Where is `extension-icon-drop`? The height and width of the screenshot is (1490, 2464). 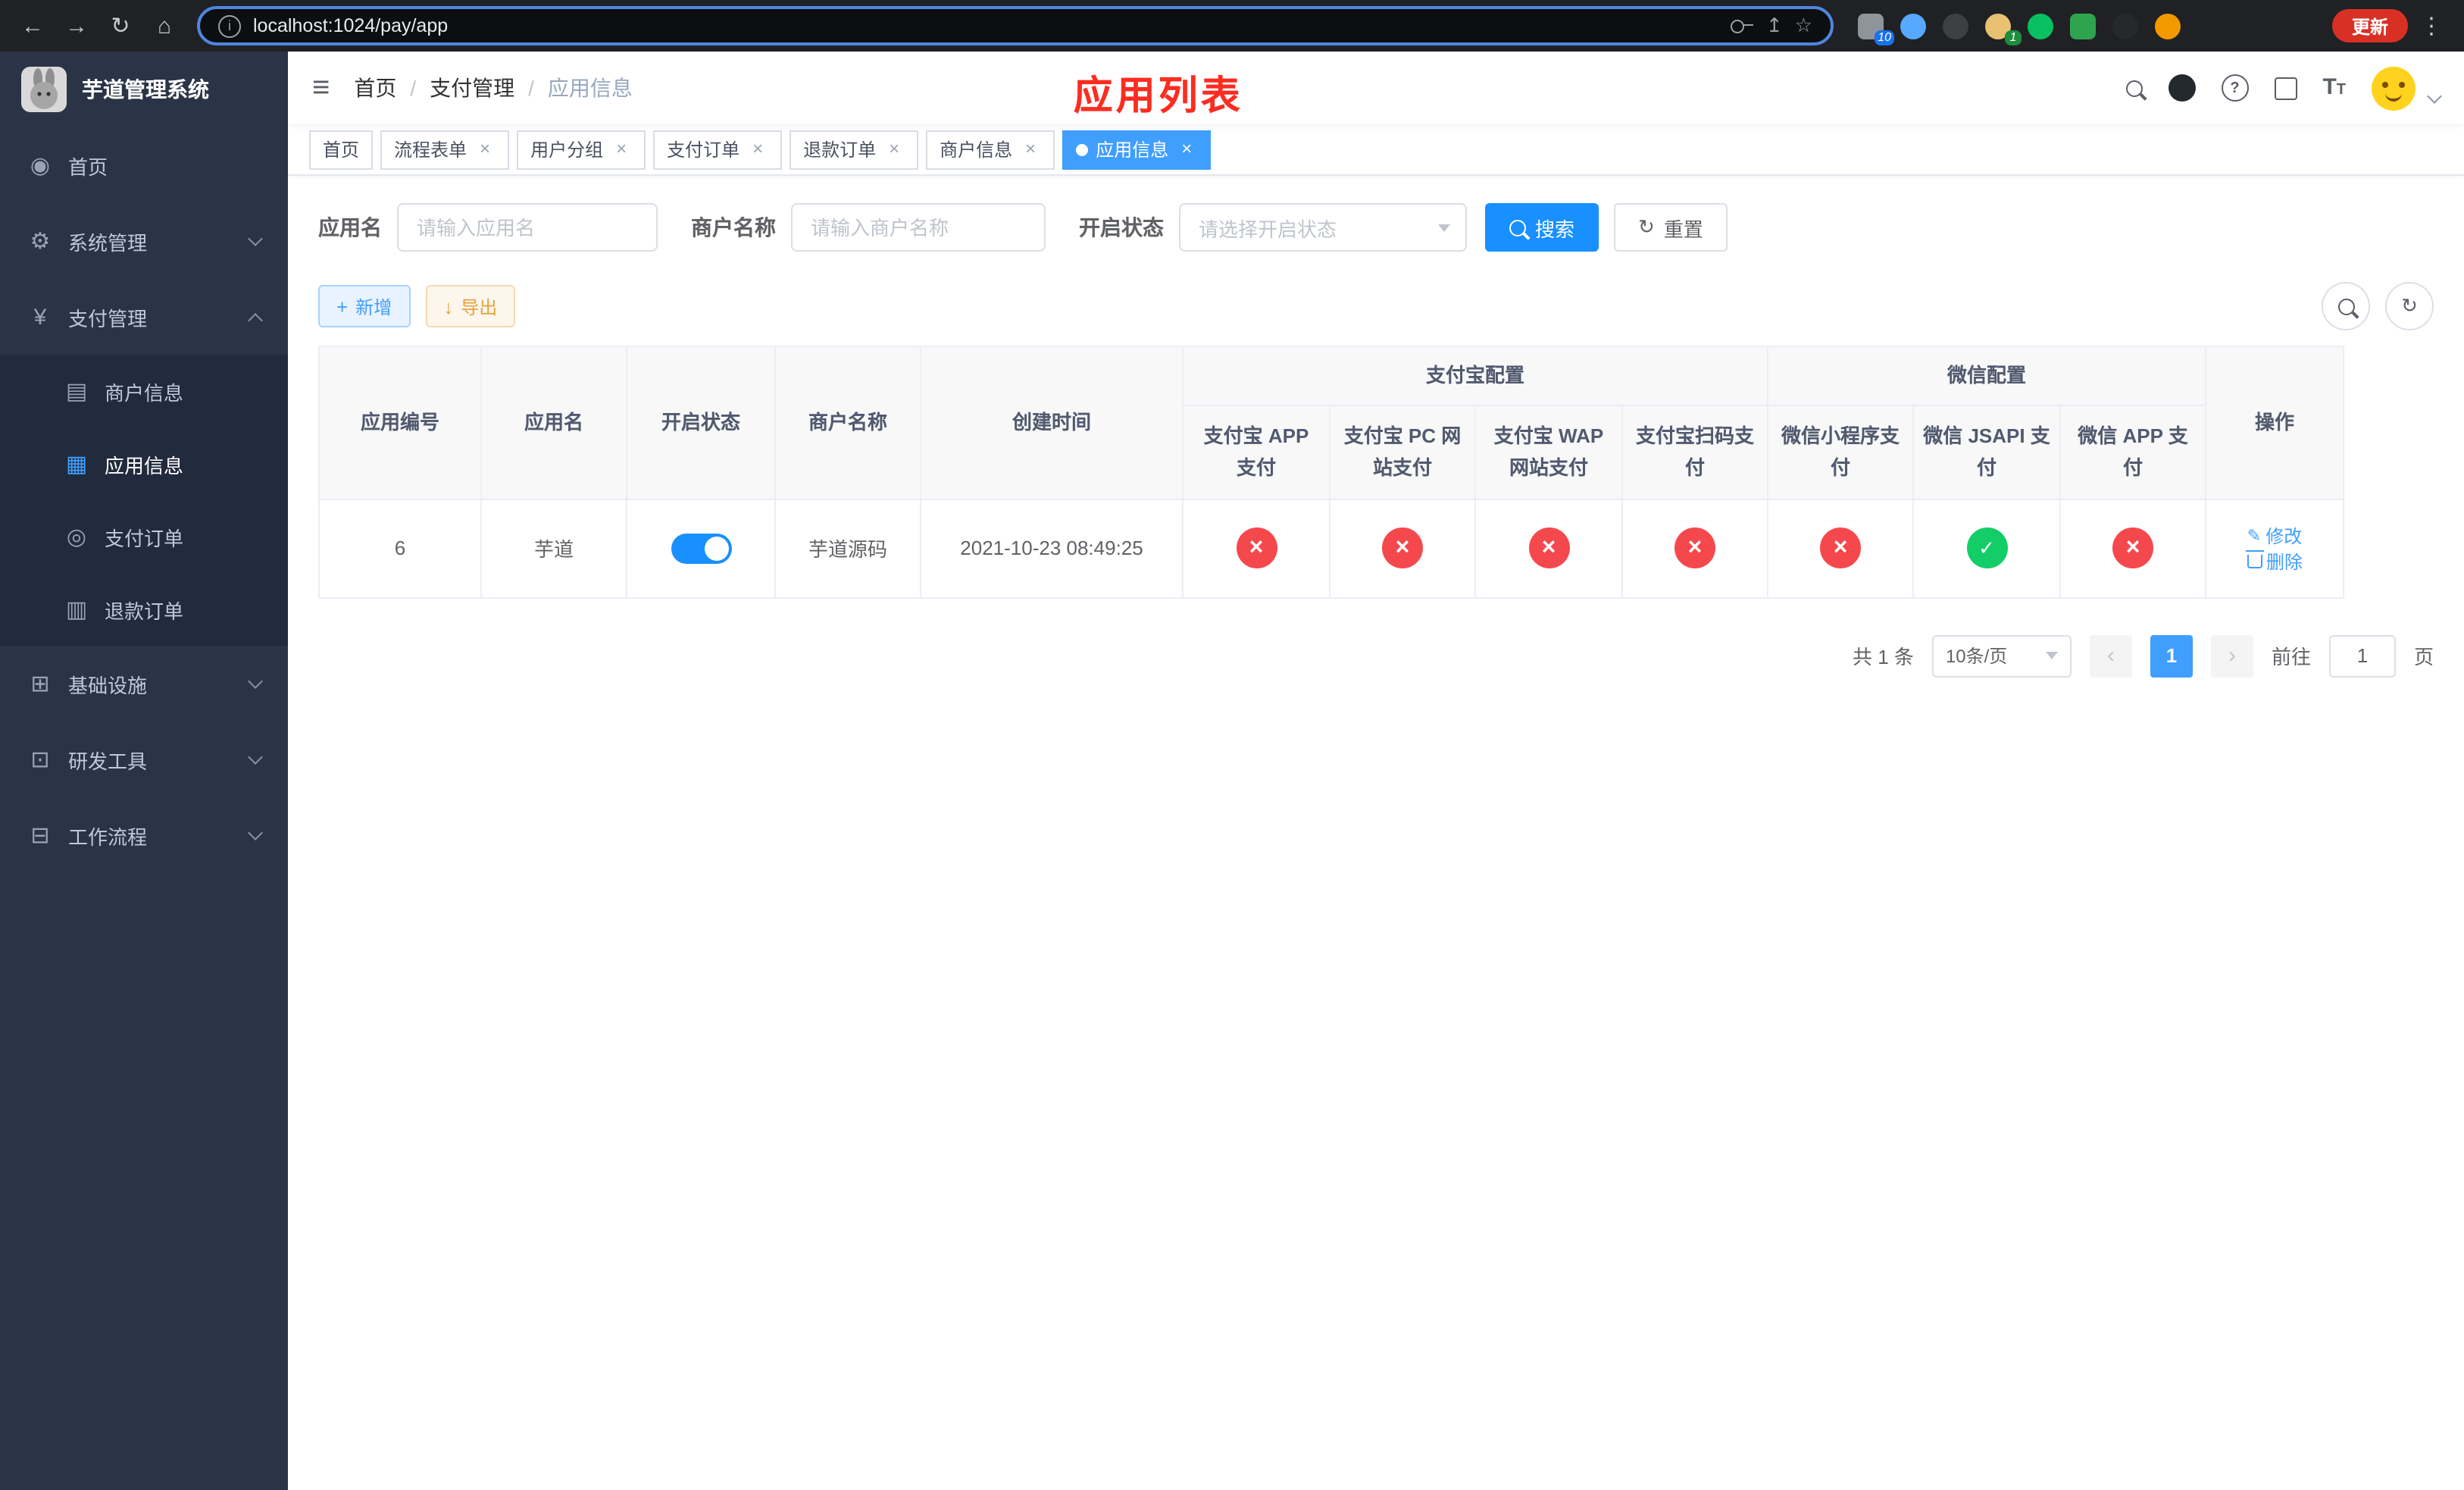 extension-icon-drop is located at coordinates (1913, 26).